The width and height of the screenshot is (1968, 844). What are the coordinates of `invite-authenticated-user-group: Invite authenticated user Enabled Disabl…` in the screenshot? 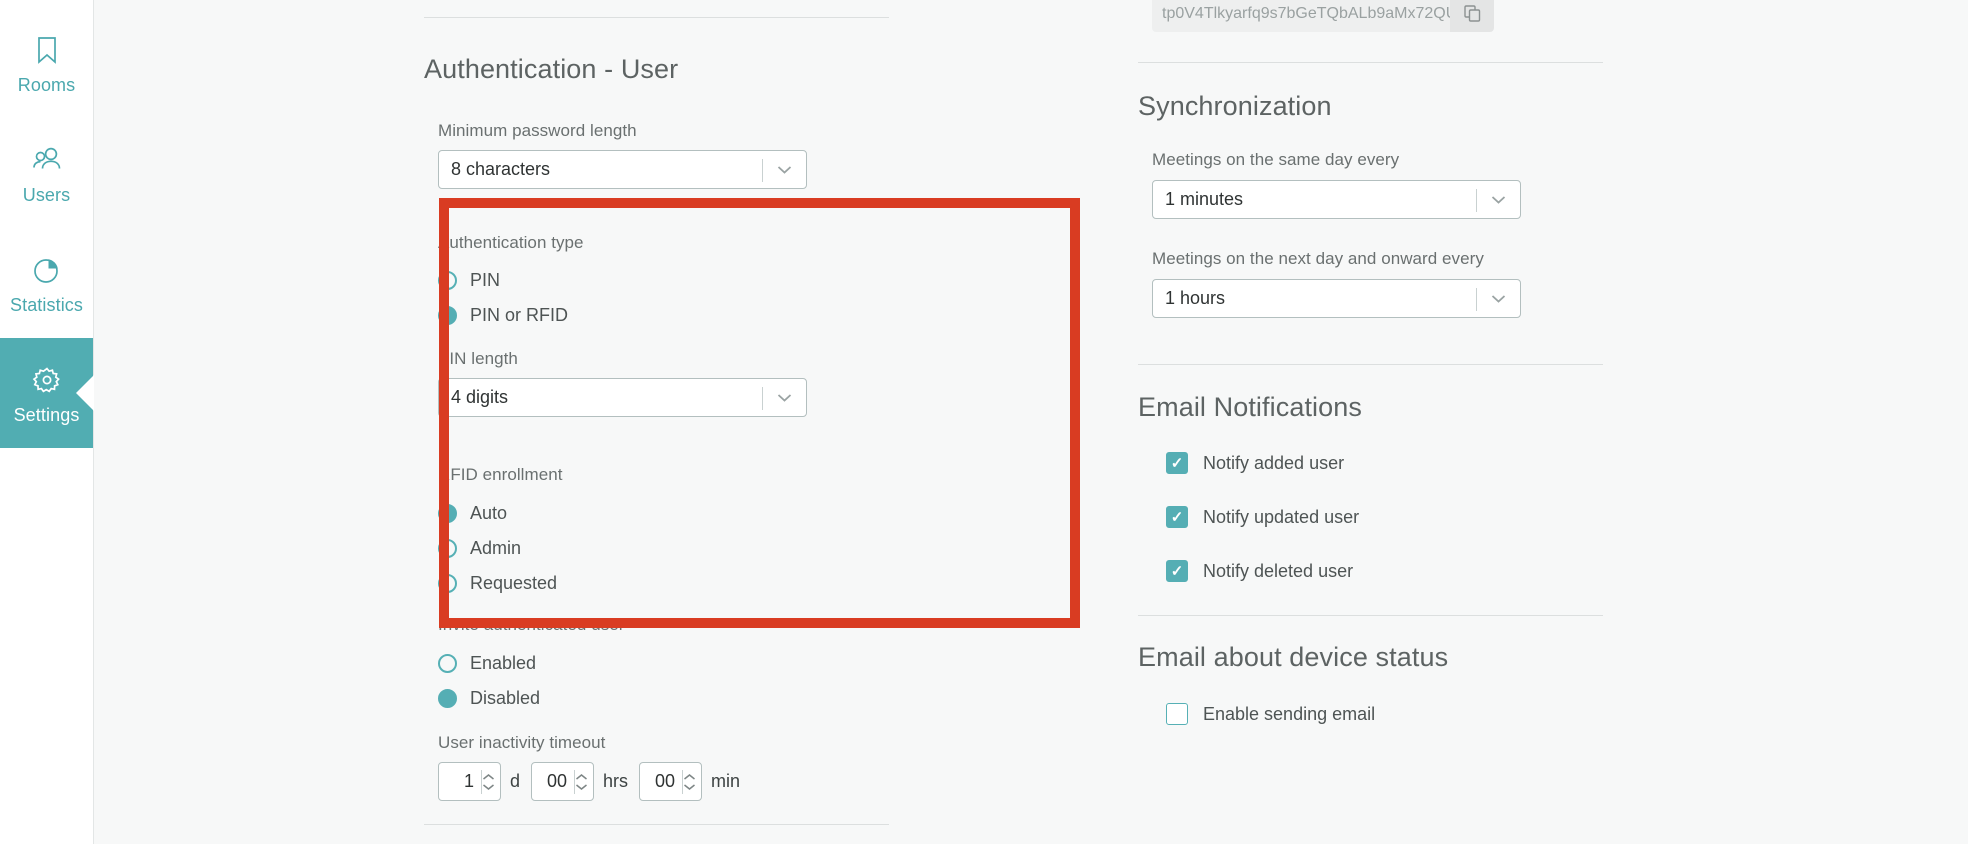 It's located at (656, 662).